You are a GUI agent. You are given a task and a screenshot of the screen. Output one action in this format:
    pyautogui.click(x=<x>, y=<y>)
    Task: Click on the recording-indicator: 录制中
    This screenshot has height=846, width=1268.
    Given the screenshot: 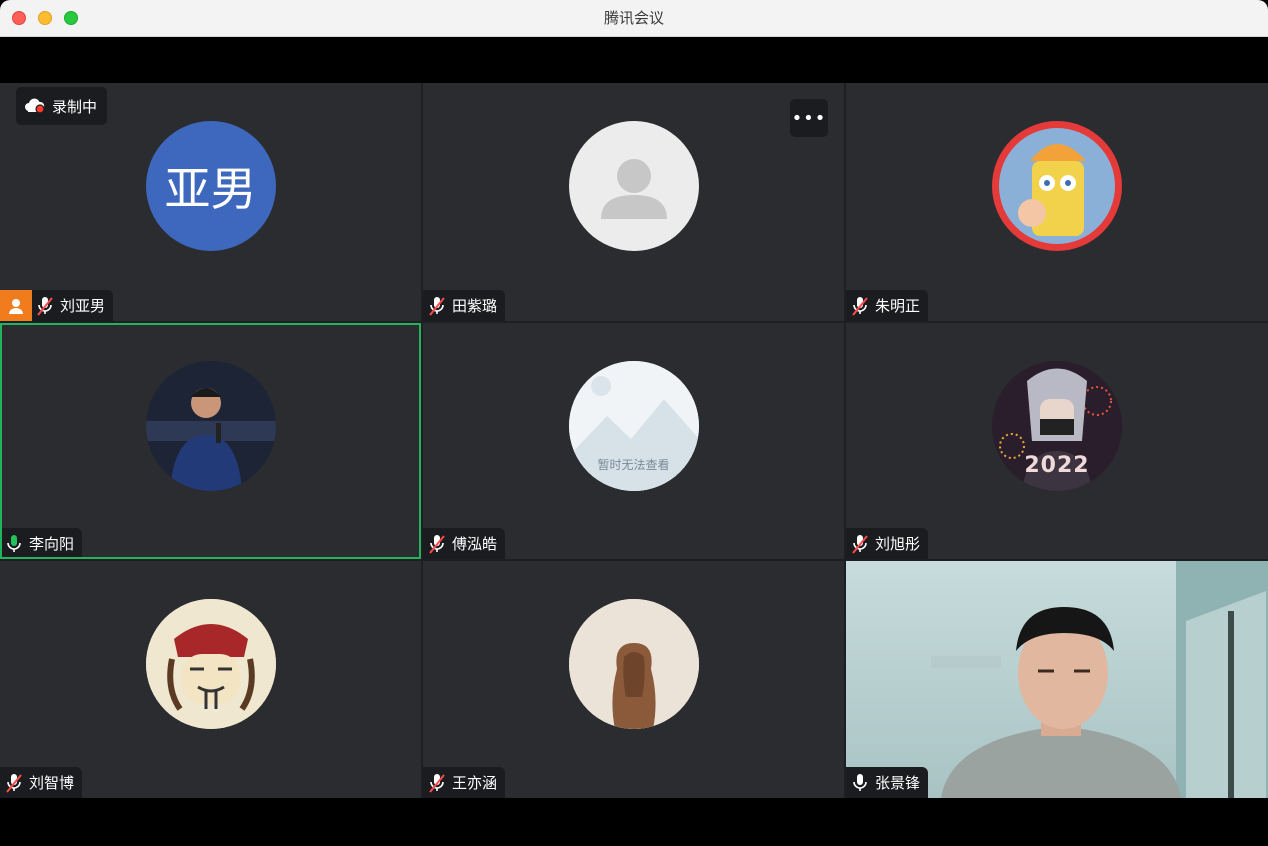 What is the action you would take?
    pyautogui.click(x=62, y=106)
    